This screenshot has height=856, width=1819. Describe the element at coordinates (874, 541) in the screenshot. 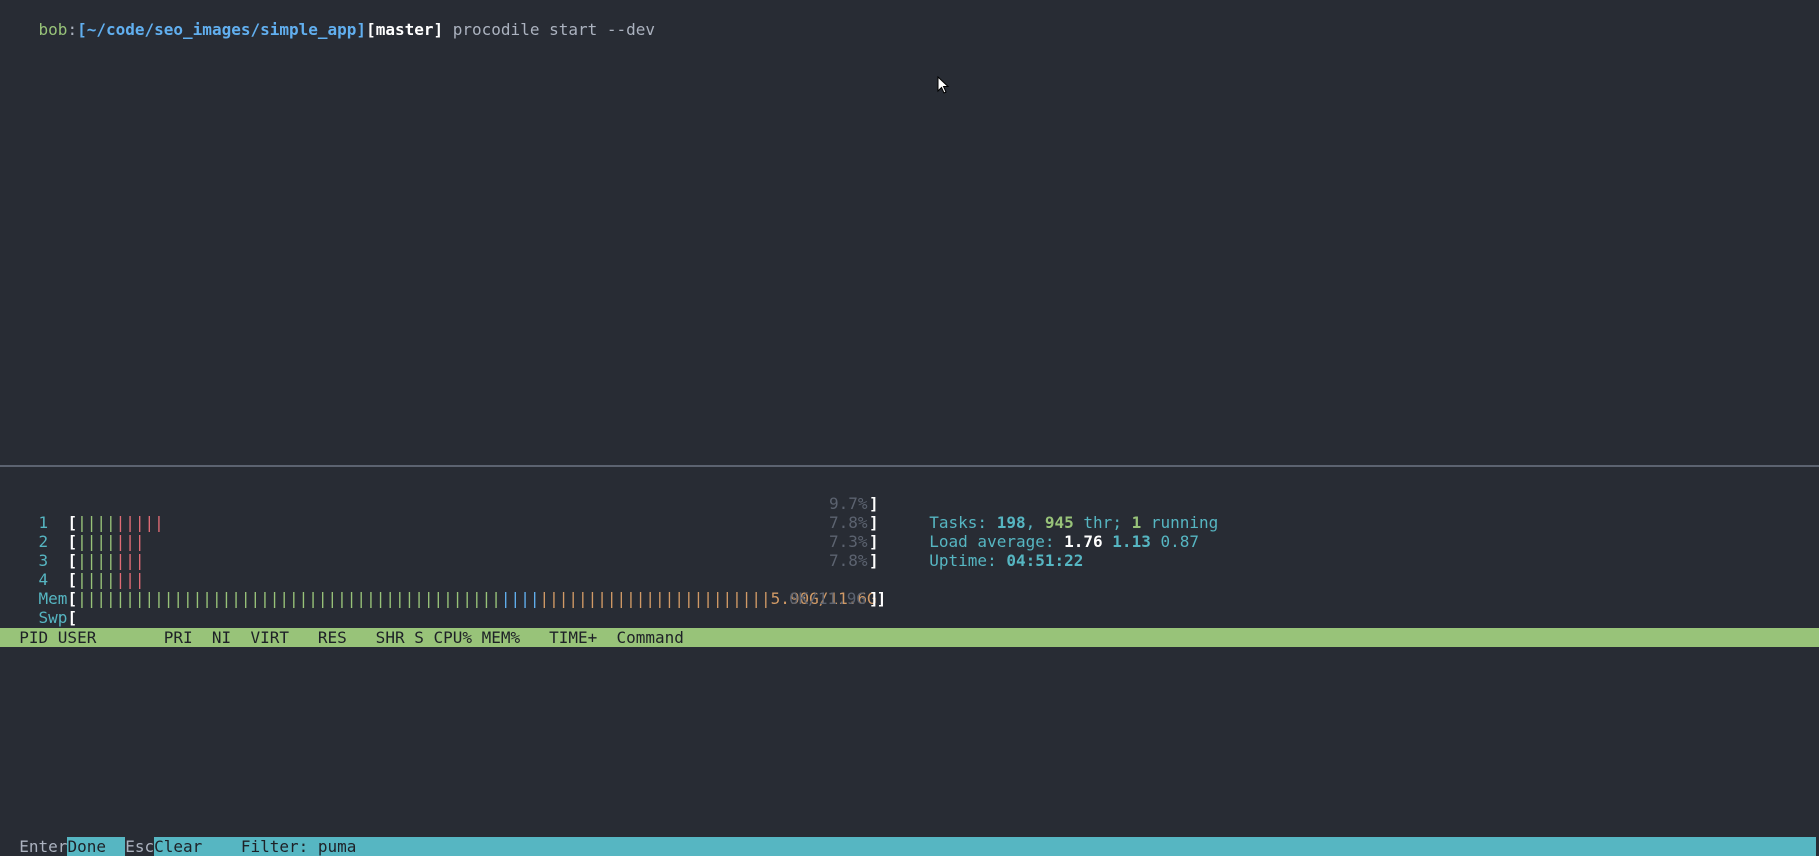

I see `cpu-3-bracket-close: ]` at that location.